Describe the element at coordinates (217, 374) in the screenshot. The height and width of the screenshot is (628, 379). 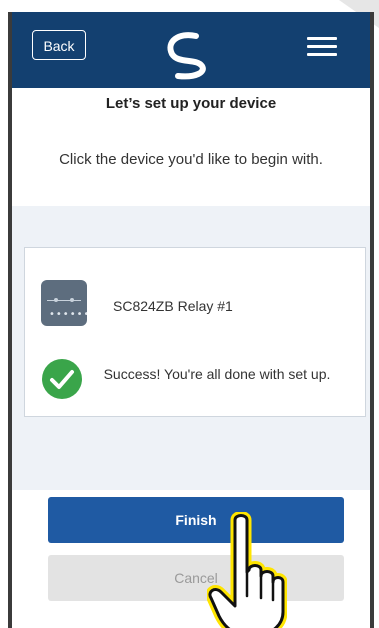
I see `success-message: Success! You're all done with set up.` at that location.